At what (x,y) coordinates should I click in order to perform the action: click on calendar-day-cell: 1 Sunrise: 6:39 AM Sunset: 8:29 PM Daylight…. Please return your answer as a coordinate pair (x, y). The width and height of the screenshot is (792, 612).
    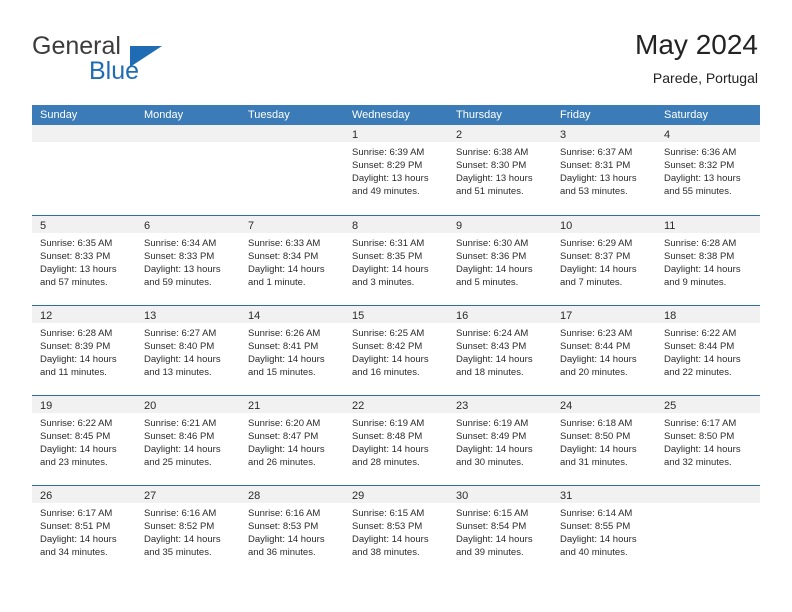
    Looking at the image, I should click on (396, 170).